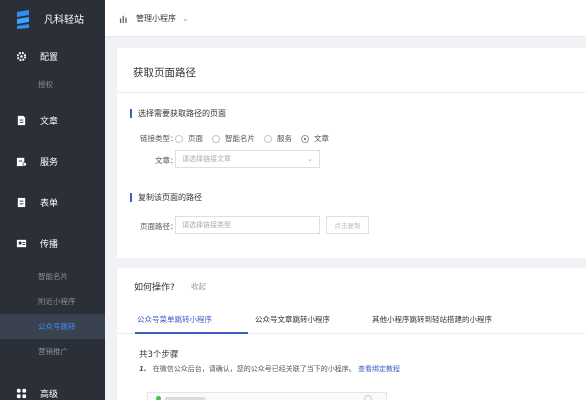 This screenshot has height=400, width=586. I want to click on sidebar-item-label: 高级, so click(49, 394).